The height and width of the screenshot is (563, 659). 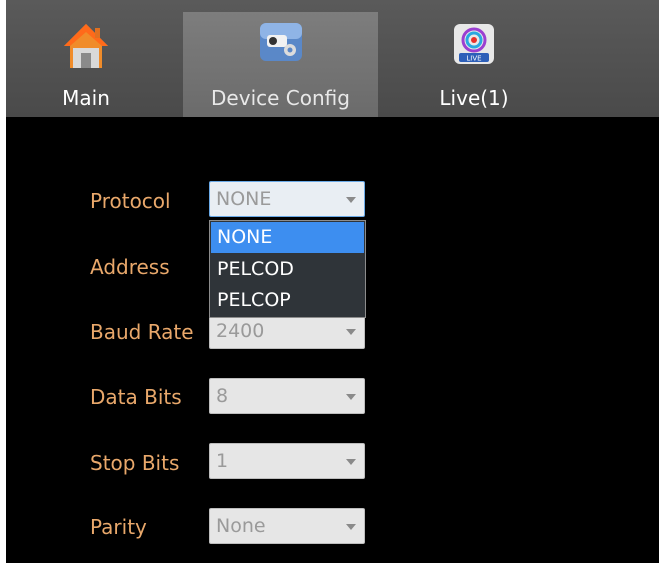 I want to click on live-icon: LIVE, so click(x=474, y=44).